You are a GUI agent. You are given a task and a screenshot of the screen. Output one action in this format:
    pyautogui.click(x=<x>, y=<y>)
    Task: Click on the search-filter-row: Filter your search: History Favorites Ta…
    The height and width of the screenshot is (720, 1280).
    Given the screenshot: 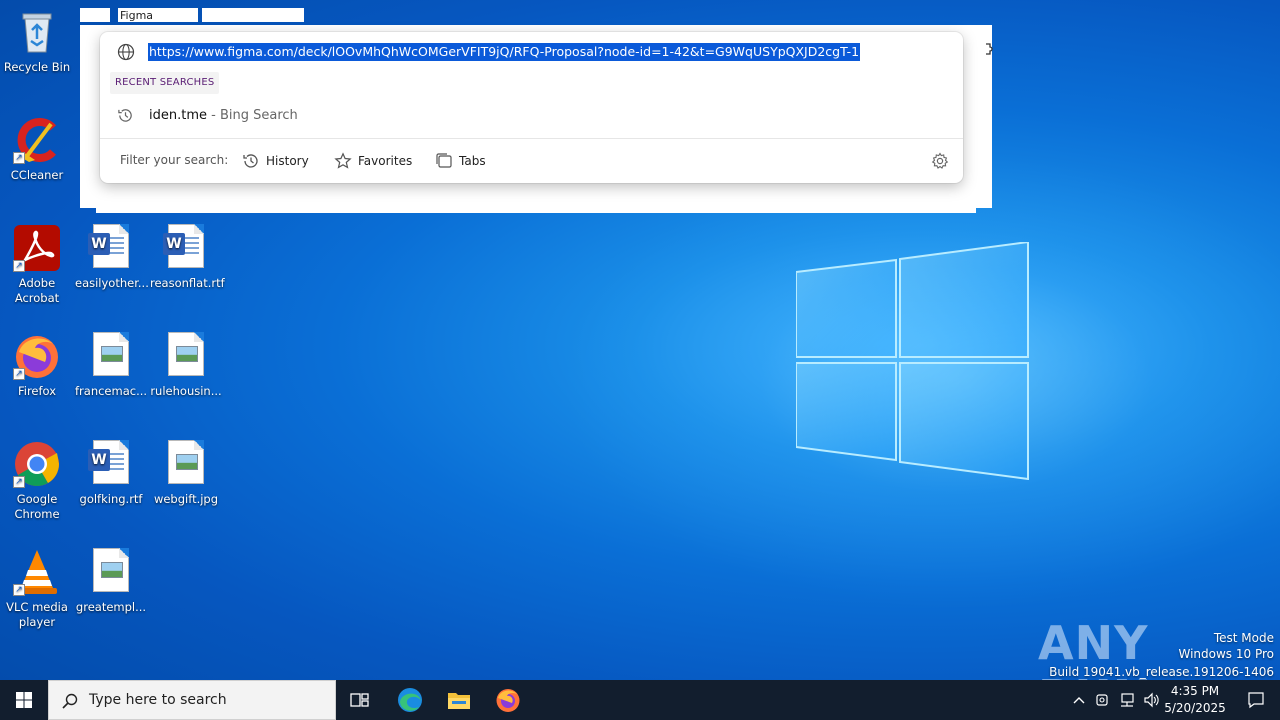 What is the action you would take?
    pyautogui.click(x=531, y=161)
    